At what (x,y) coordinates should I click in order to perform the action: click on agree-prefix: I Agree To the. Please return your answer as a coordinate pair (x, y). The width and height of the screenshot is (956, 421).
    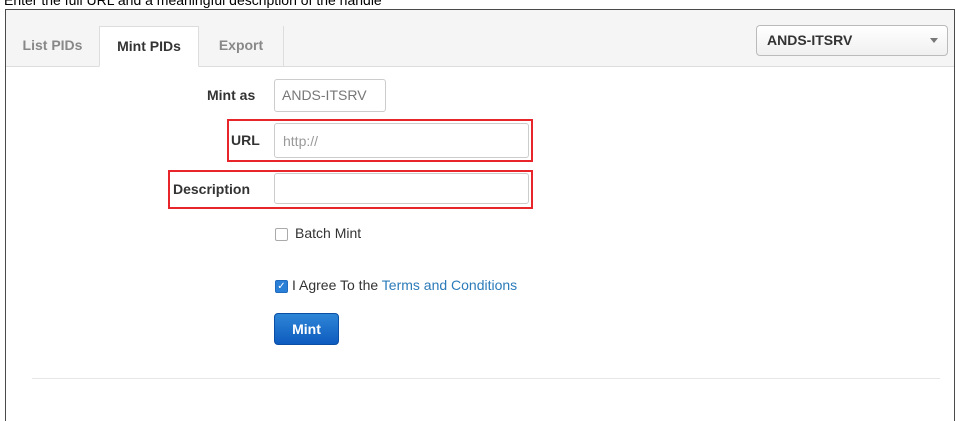
    Looking at the image, I should click on (337, 285).